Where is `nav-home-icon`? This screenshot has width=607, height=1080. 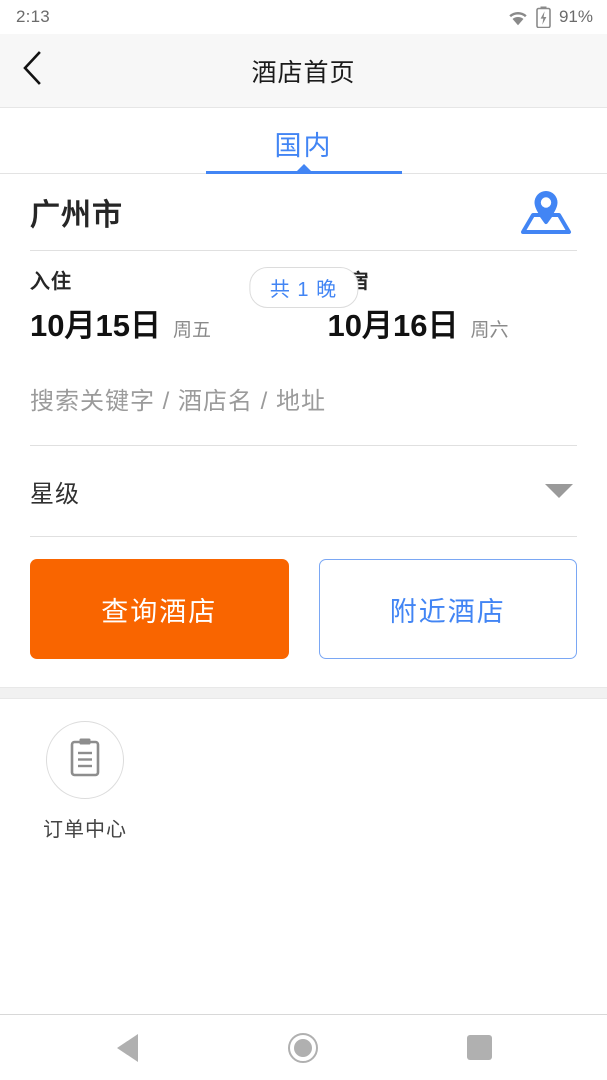 nav-home-icon is located at coordinates (303, 1047).